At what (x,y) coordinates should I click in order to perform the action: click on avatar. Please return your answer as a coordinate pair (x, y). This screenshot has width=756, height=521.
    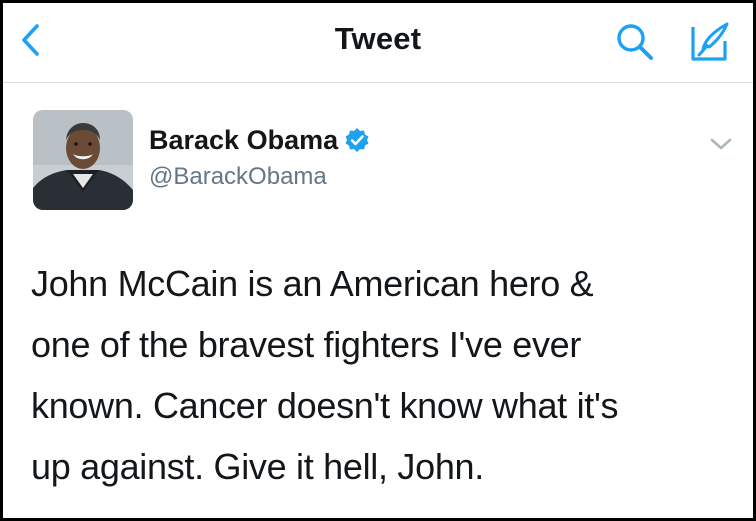
    Looking at the image, I should click on (83, 160).